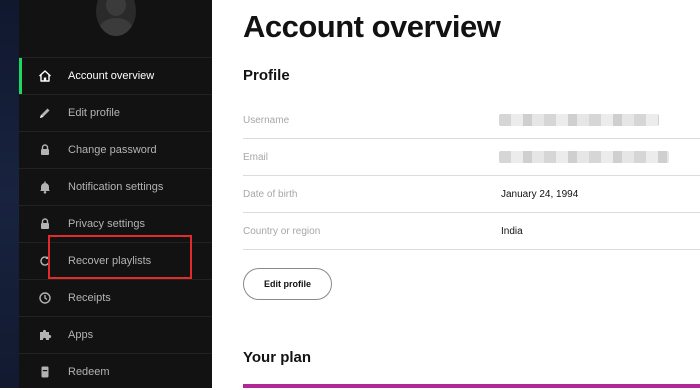 The height and width of the screenshot is (390, 700). What do you see at coordinates (270, 194) in the screenshot?
I see `field-label: Date of birth` at bounding box center [270, 194].